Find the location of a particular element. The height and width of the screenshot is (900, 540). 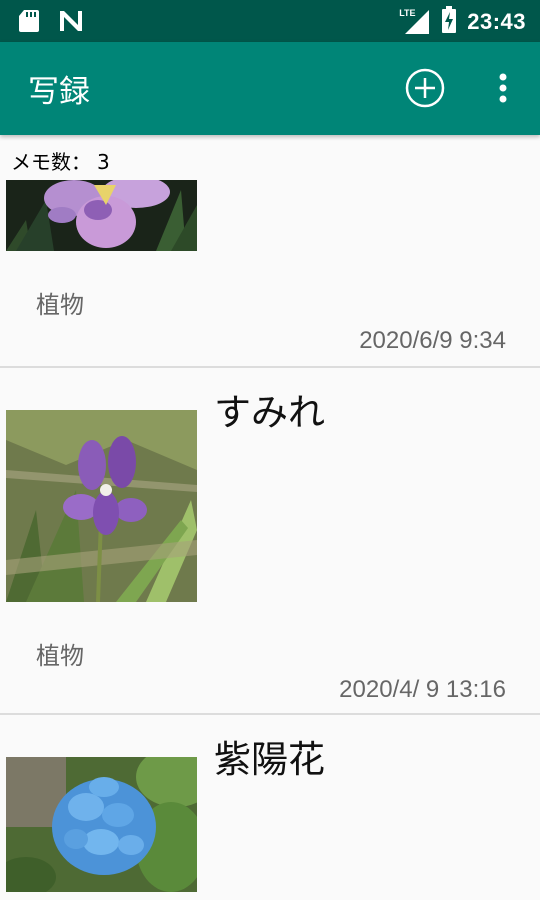

more-vert-icon is located at coordinates (503, 88).